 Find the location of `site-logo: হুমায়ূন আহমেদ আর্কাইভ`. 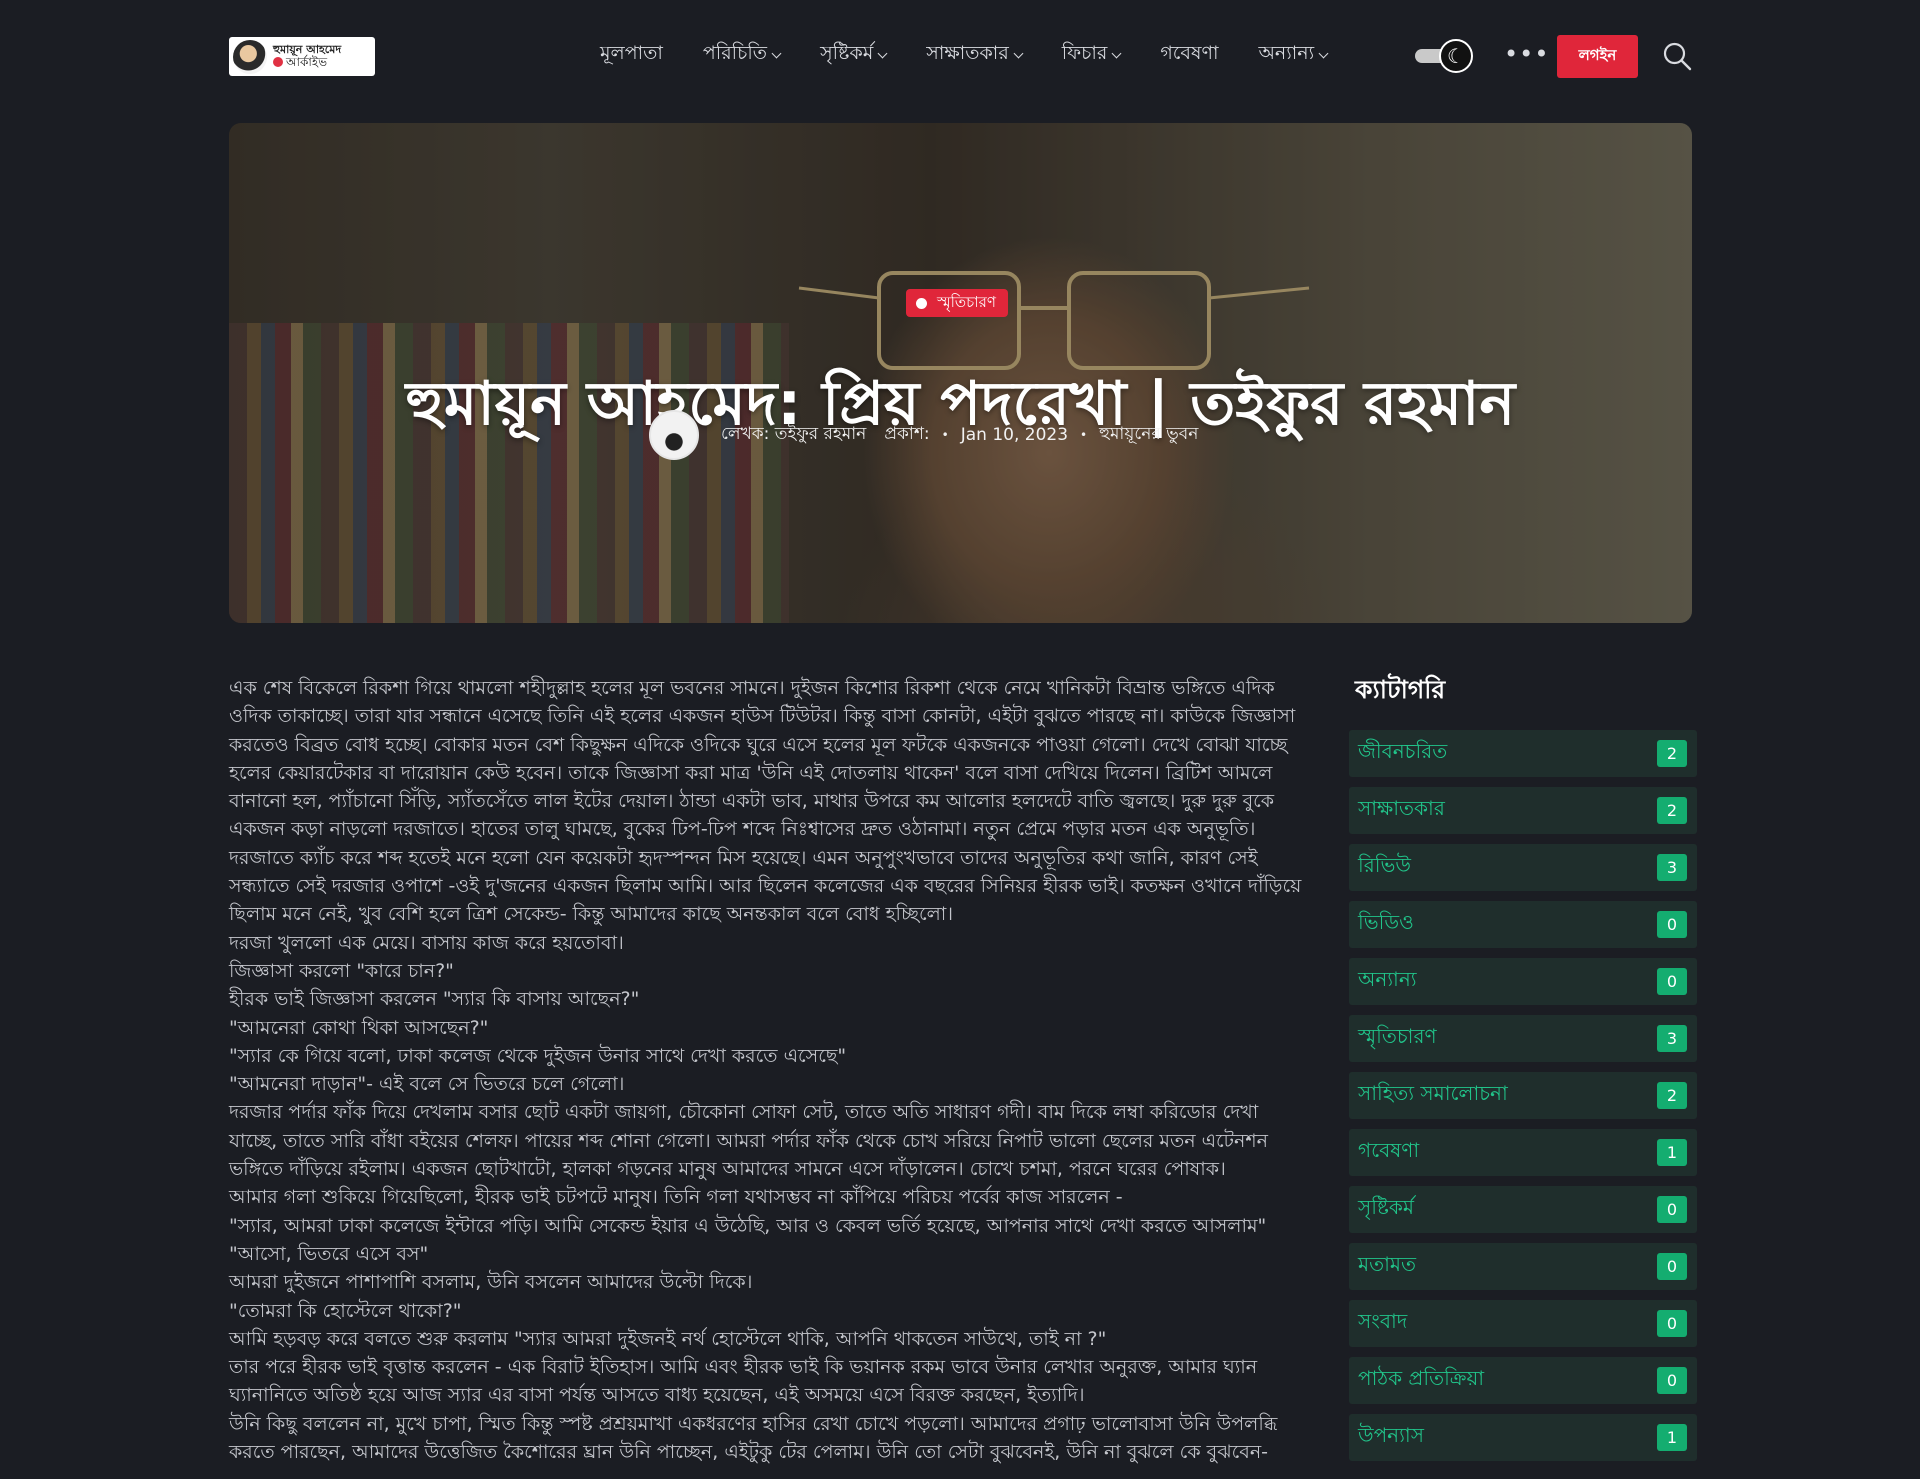

site-logo: হুমায়ূন আহমেদ আর্কাইভ is located at coordinates (302, 56).